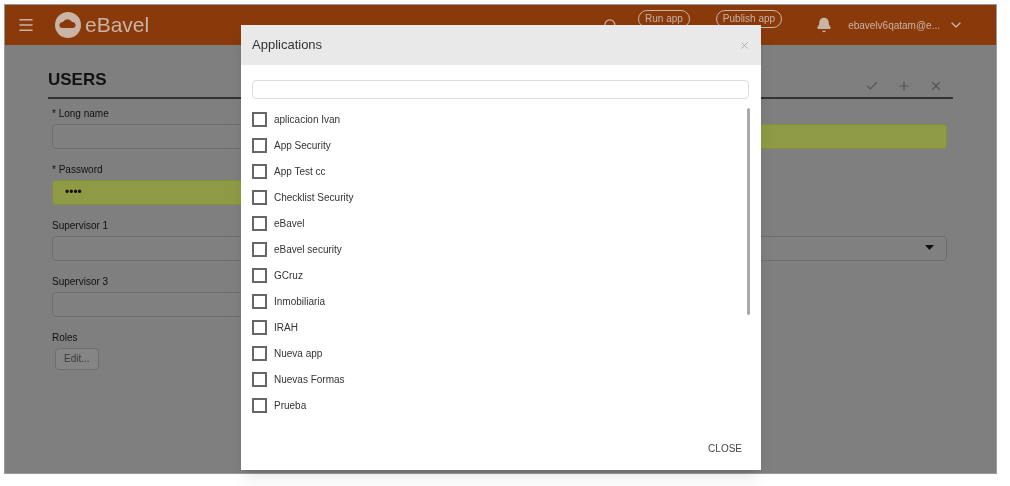  Describe the element at coordinates (314, 197) in the screenshot. I see `application-name: Checklist Security` at that location.